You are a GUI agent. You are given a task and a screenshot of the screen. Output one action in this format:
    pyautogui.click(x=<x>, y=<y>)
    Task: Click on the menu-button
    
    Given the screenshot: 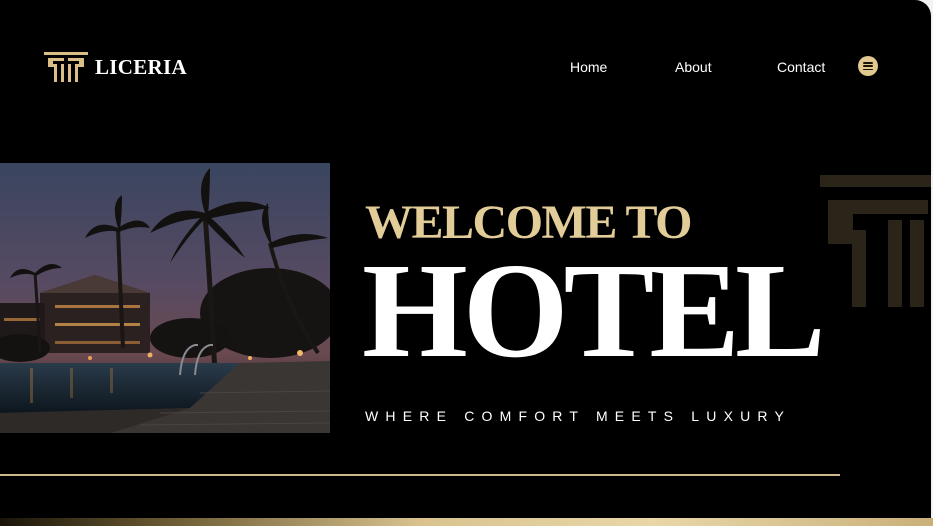 What is the action you would take?
    pyautogui.click(x=868, y=66)
    